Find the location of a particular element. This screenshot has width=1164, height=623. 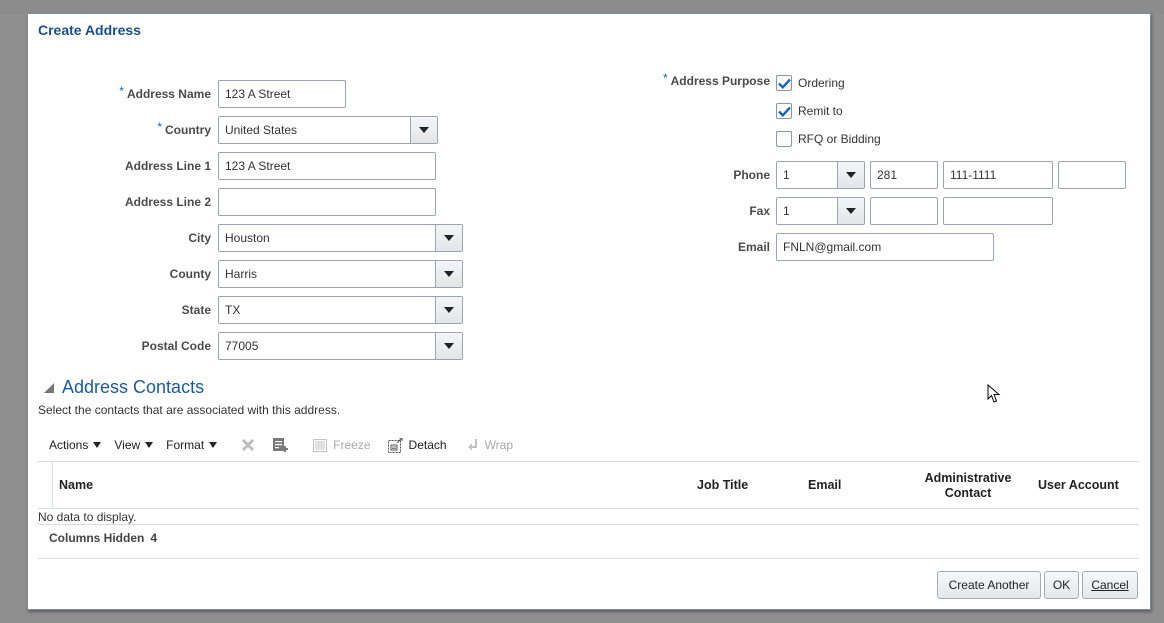

ok-button: OK is located at coordinates (1061, 585).